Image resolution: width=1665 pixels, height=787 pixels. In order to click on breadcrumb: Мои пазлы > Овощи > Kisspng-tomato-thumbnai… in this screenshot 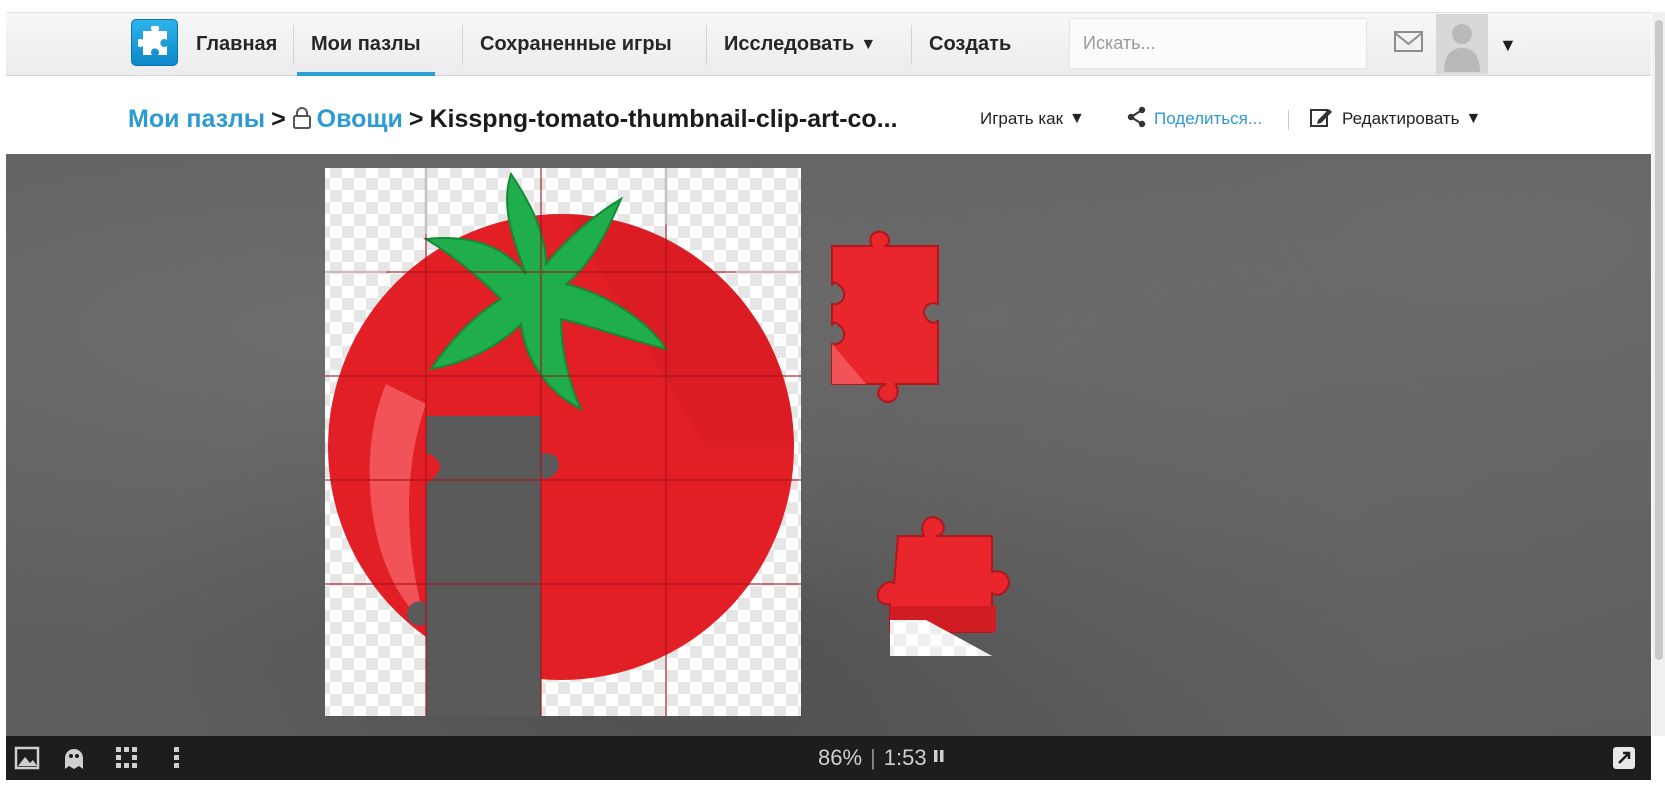, I will do `click(513, 119)`.